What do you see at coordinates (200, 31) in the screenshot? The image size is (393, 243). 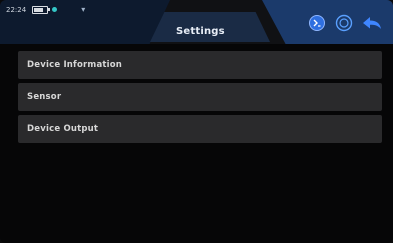 I see `page-title: Settings` at bounding box center [200, 31].